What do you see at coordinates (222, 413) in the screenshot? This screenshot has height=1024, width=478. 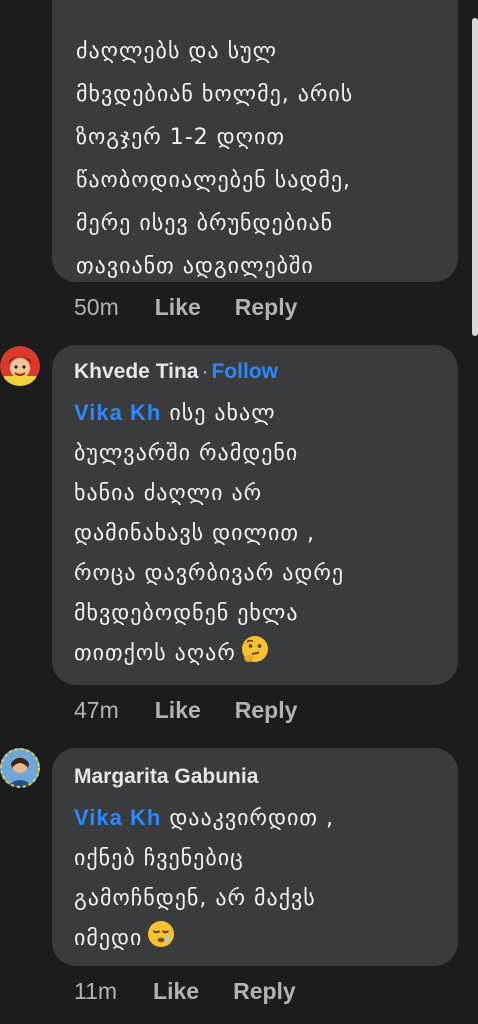 I see `comment-text: ისე ახალ` at bounding box center [222, 413].